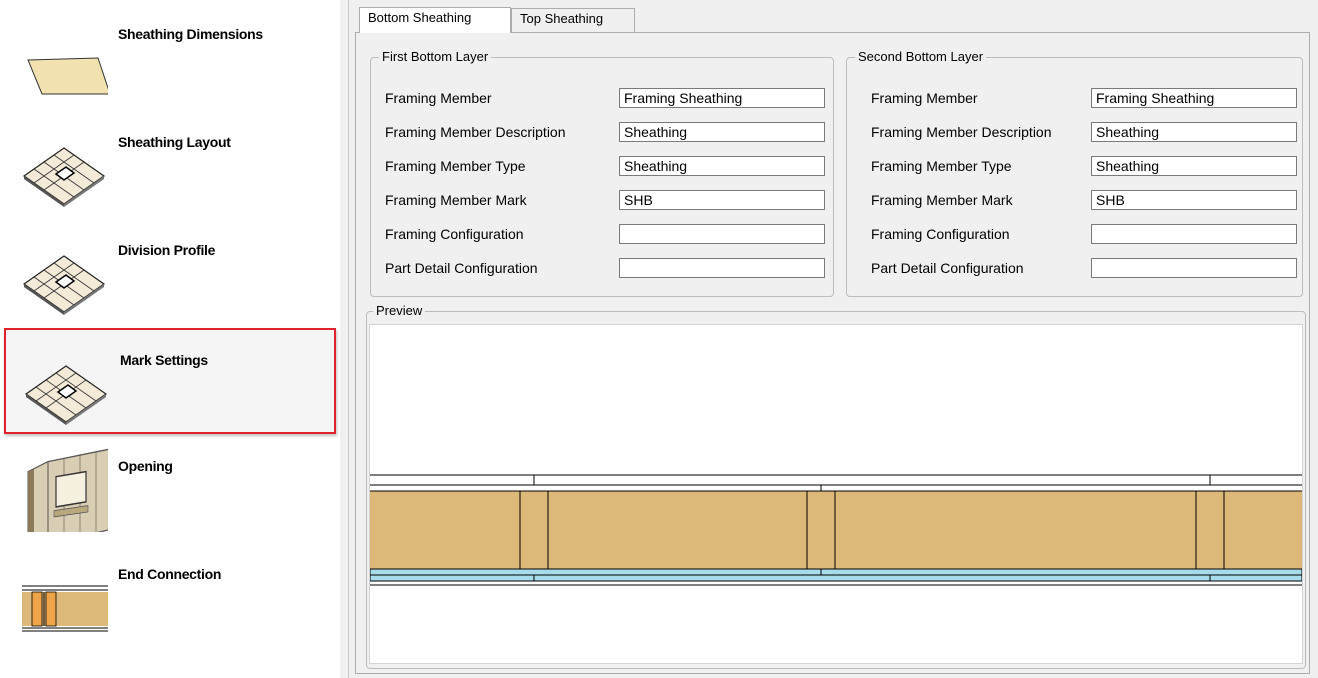 The width and height of the screenshot is (1318, 678). Describe the element at coordinates (170, 574) in the screenshot. I see `sidebar-item-label: End Connection` at that location.